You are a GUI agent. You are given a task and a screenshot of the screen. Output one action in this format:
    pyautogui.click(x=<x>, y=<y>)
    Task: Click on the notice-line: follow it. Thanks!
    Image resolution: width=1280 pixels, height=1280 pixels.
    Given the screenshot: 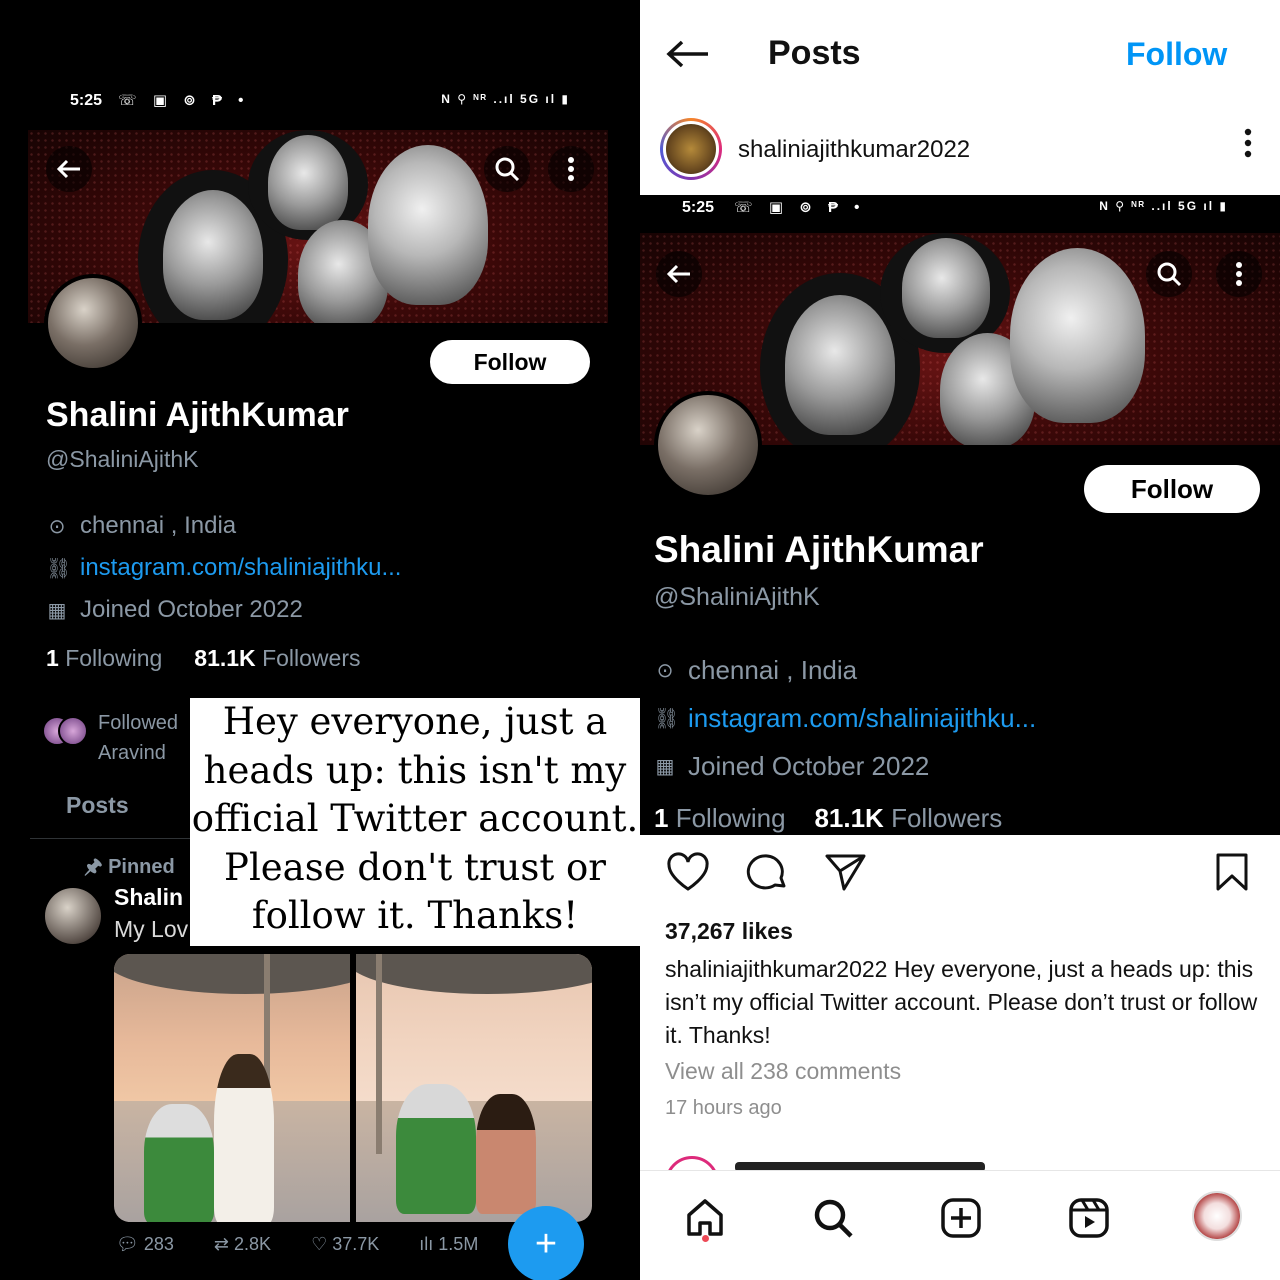 What is the action you would take?
    pyautogui.click(x=415, y=915)
    